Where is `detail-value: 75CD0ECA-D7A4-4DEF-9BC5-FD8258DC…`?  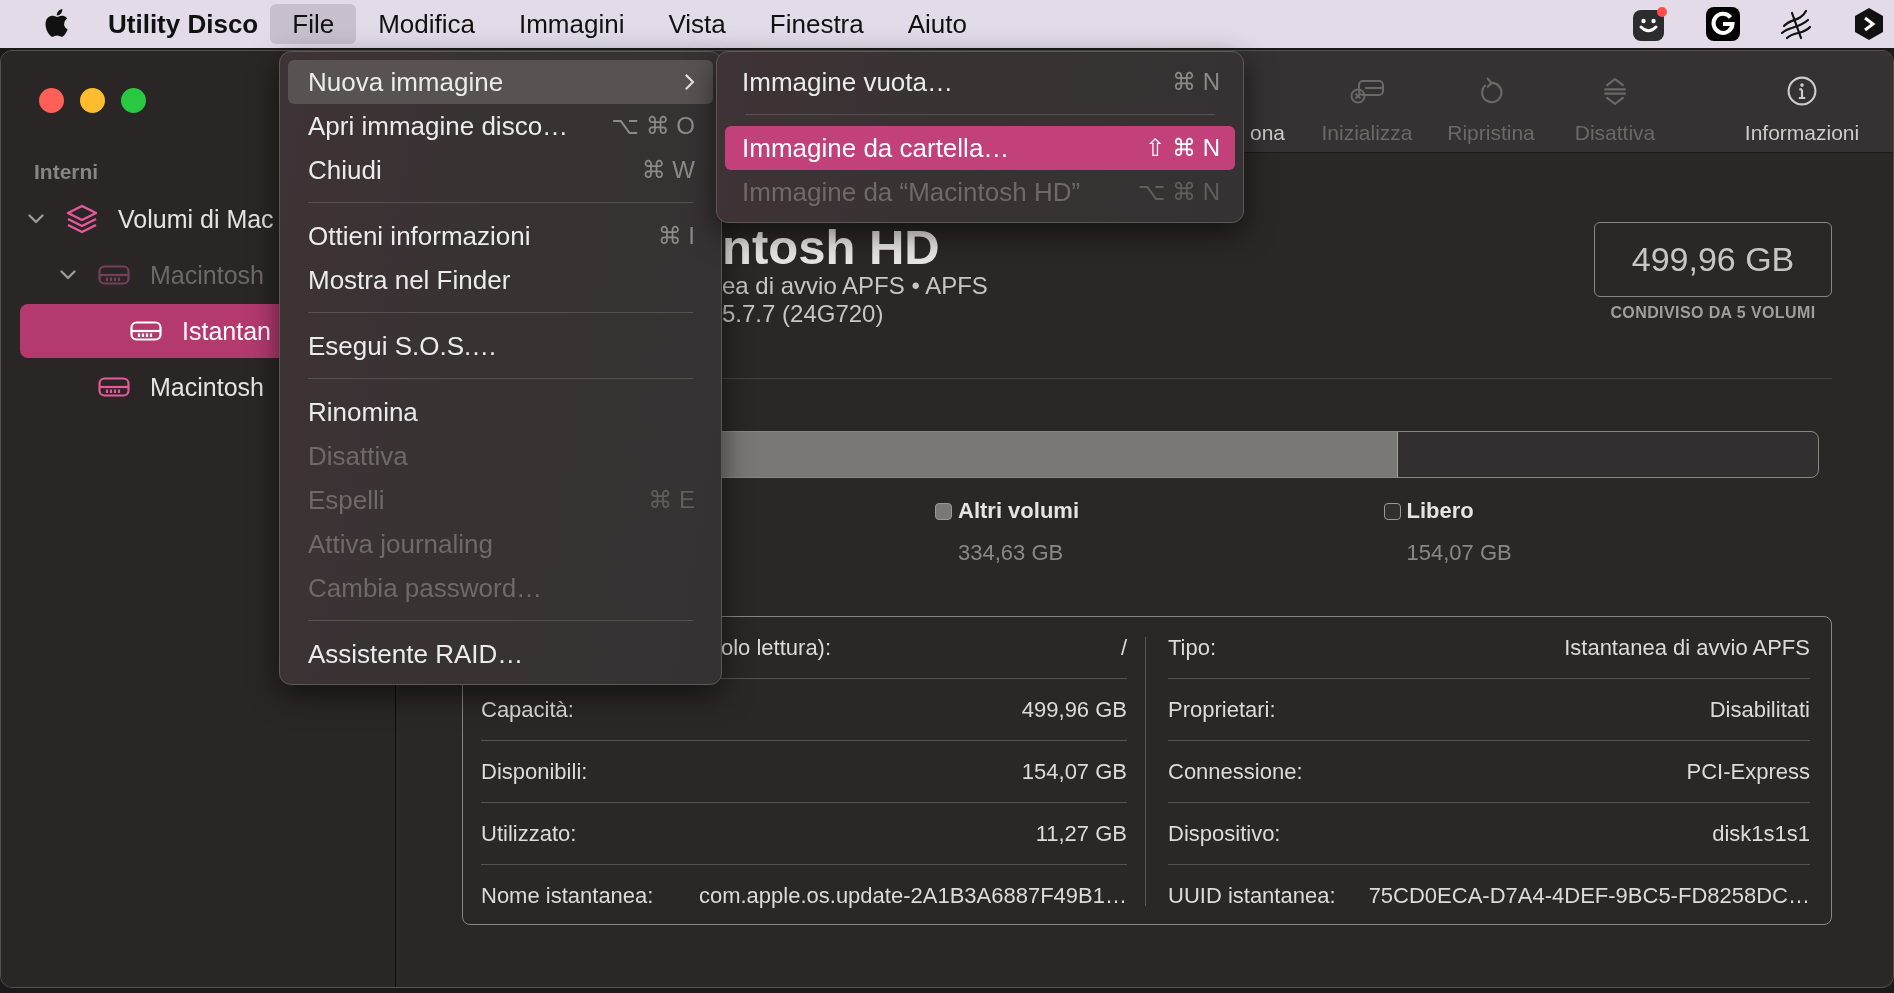 detail-value: 75CD0ECA-D7A4-4DEF-9BC5-FD8258DC… is located at coordinates (1589, 895).